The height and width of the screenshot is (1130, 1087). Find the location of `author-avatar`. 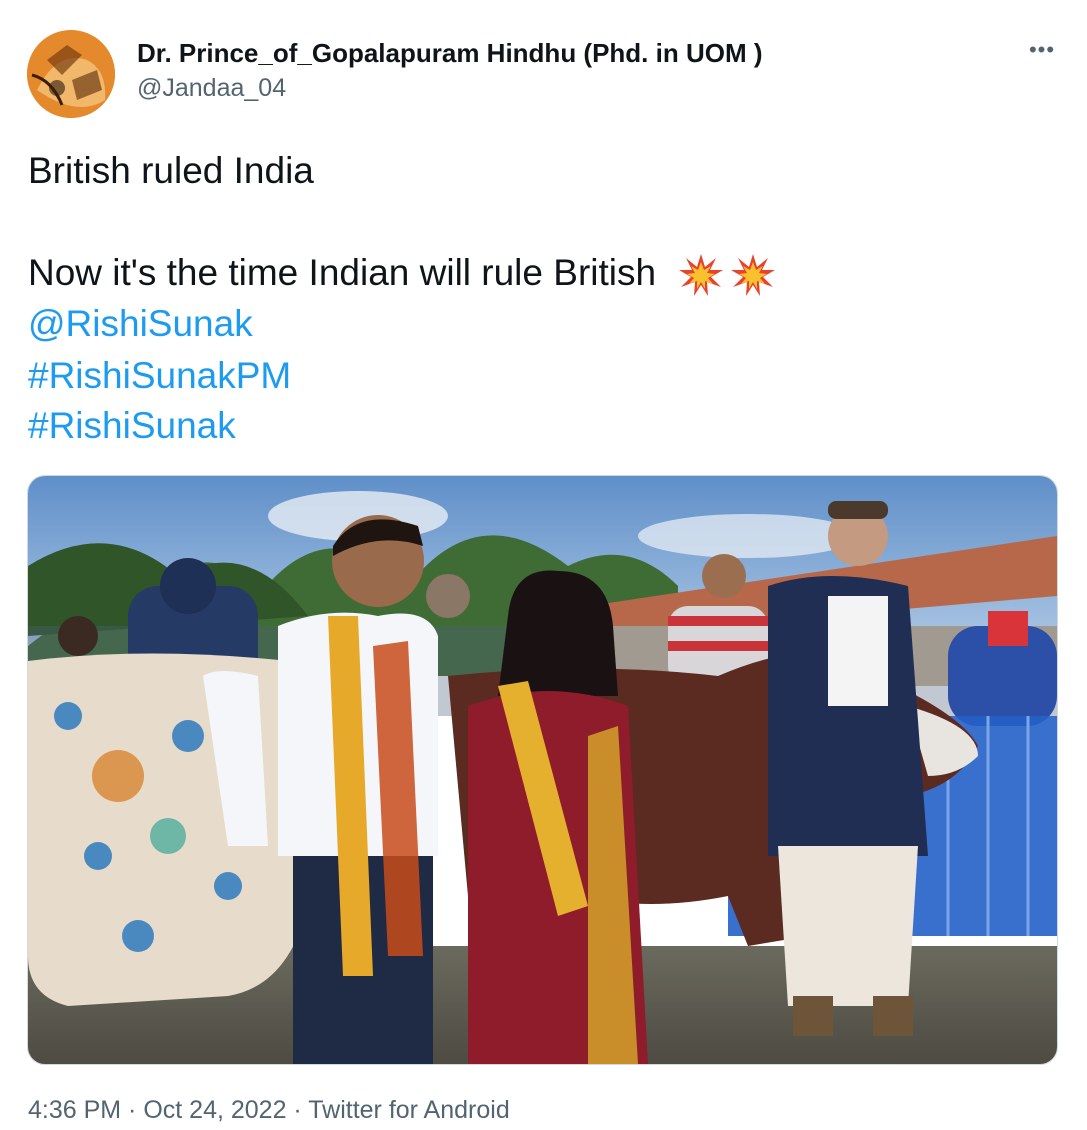

author-avatar is located at coordinates (71, 74).